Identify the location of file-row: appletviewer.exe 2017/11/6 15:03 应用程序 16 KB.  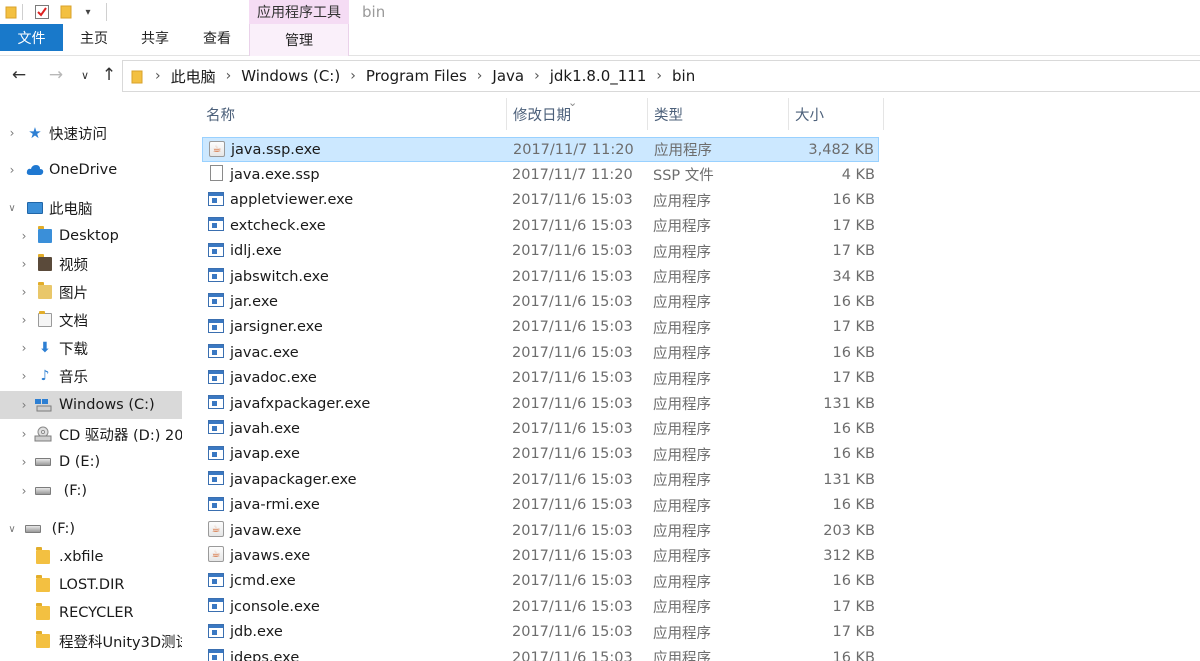
(540, 200).